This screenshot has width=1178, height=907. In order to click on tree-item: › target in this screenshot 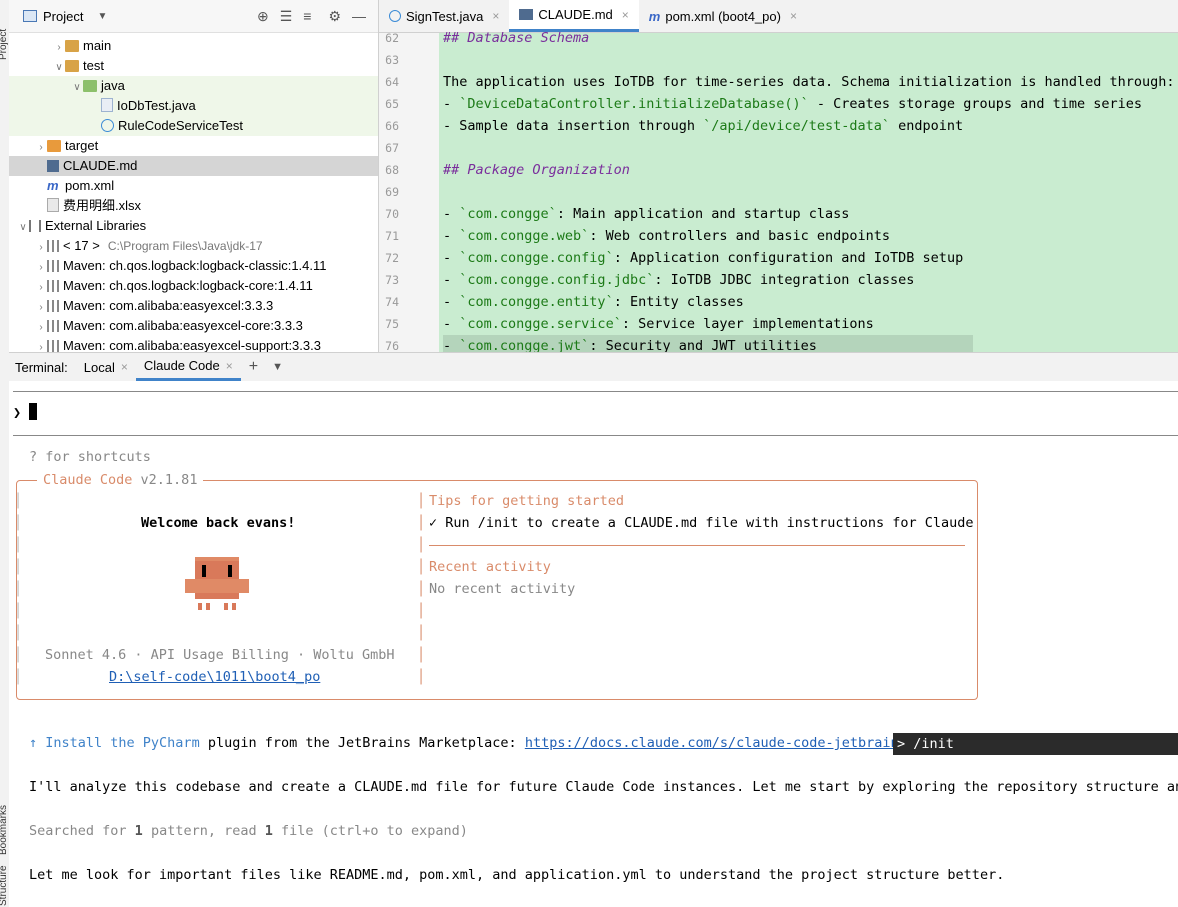, I will do `click(193, 146)`.